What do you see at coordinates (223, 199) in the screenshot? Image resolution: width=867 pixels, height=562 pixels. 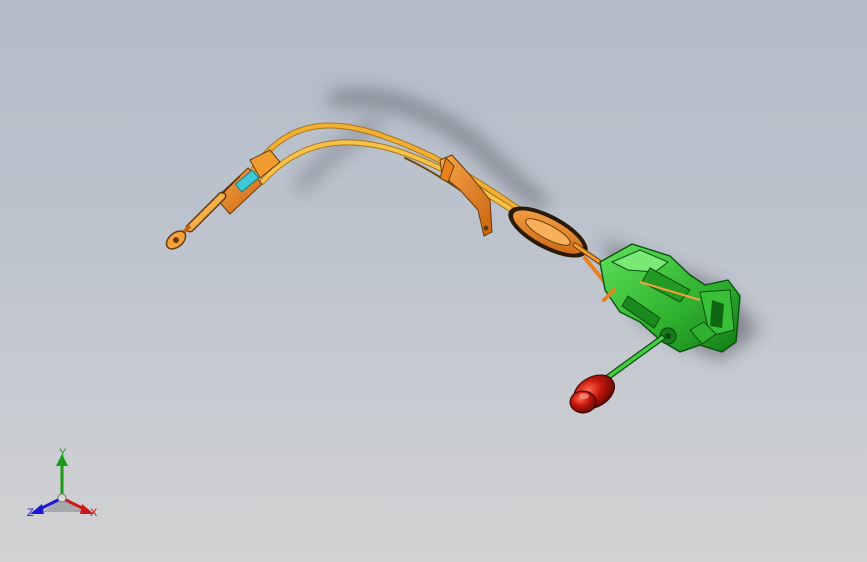 I see `cable-end-fitting` at bounding box center [223, 199].